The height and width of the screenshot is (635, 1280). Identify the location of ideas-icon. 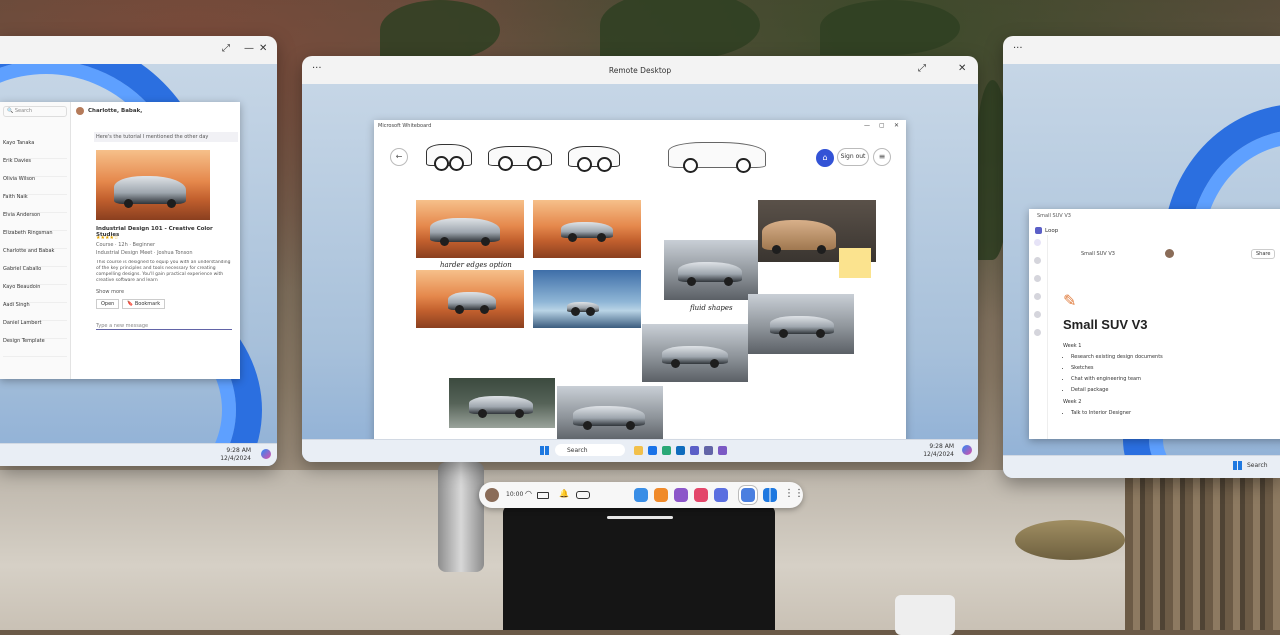
(1037, 278).